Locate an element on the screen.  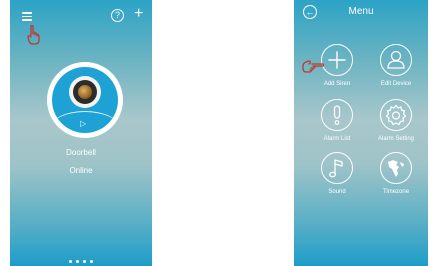
add-device-button: + is located at coordinates (138, 14).